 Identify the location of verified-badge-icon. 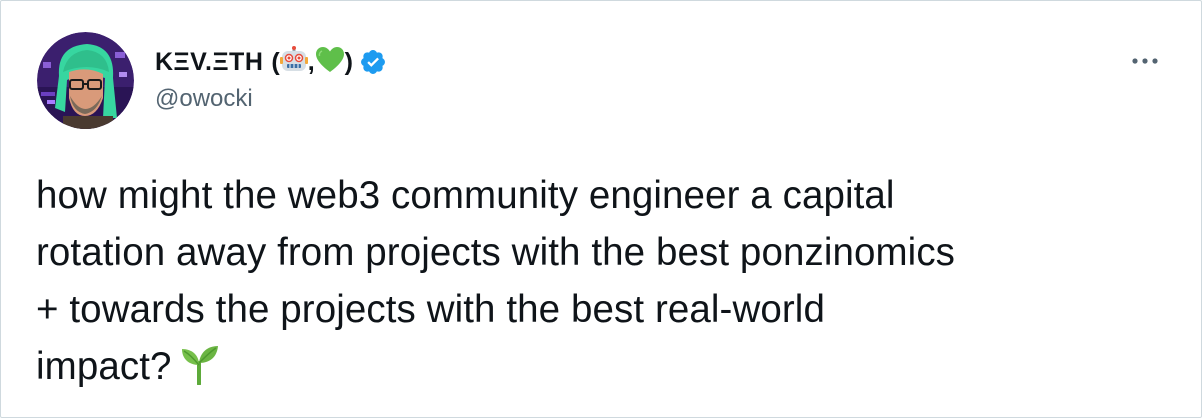
(373, 62).